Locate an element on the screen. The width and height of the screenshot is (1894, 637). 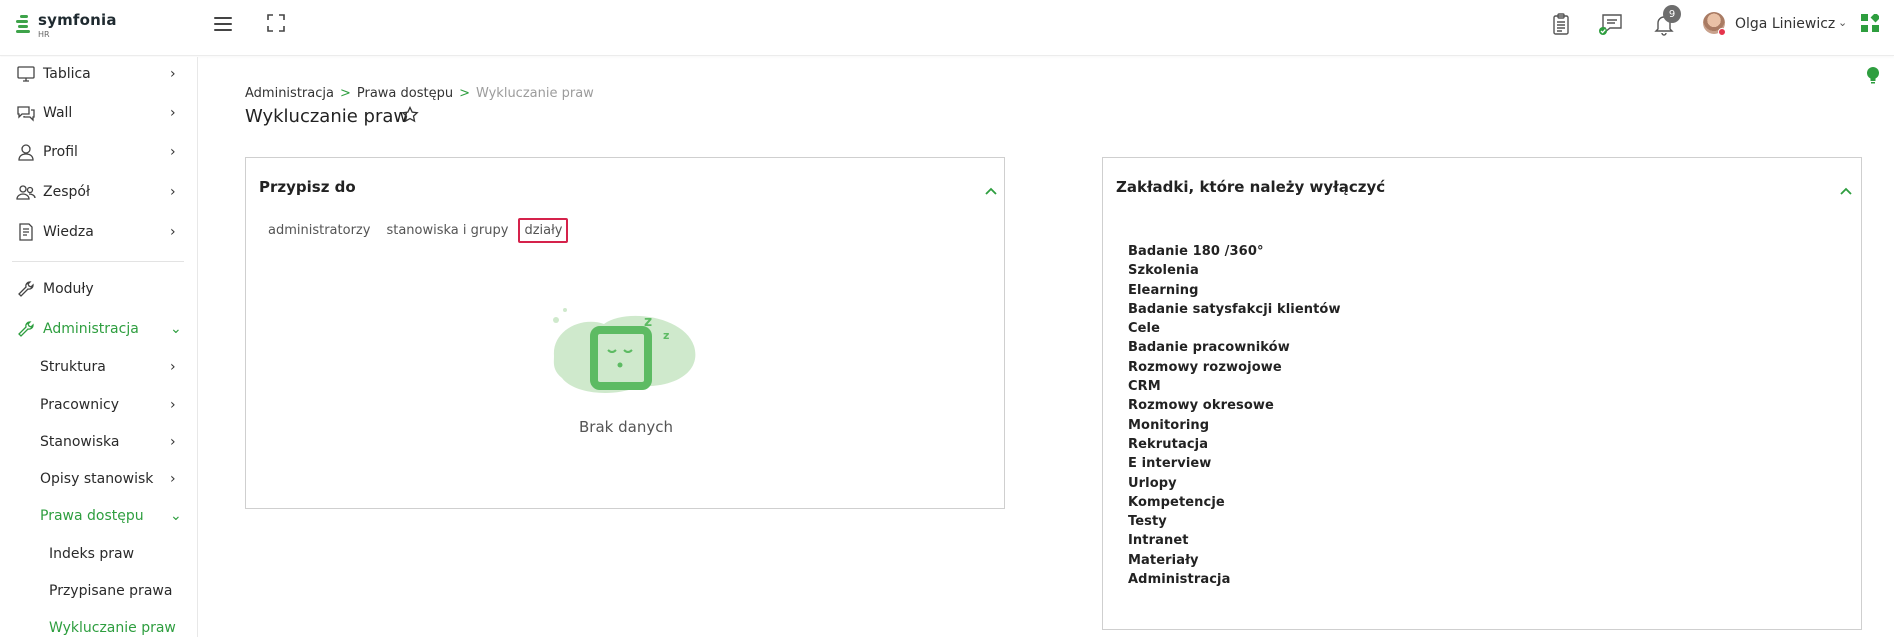
list-item: Szkolenia is located at coordinates (1234, 270).